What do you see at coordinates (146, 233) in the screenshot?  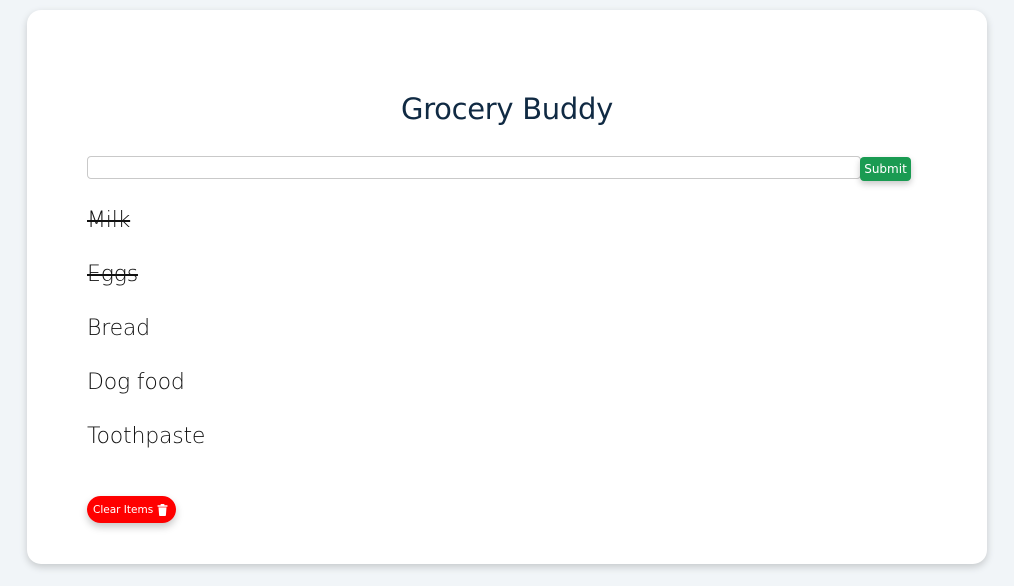 I see `list-item: Milk` at bounding box center [146, 233].